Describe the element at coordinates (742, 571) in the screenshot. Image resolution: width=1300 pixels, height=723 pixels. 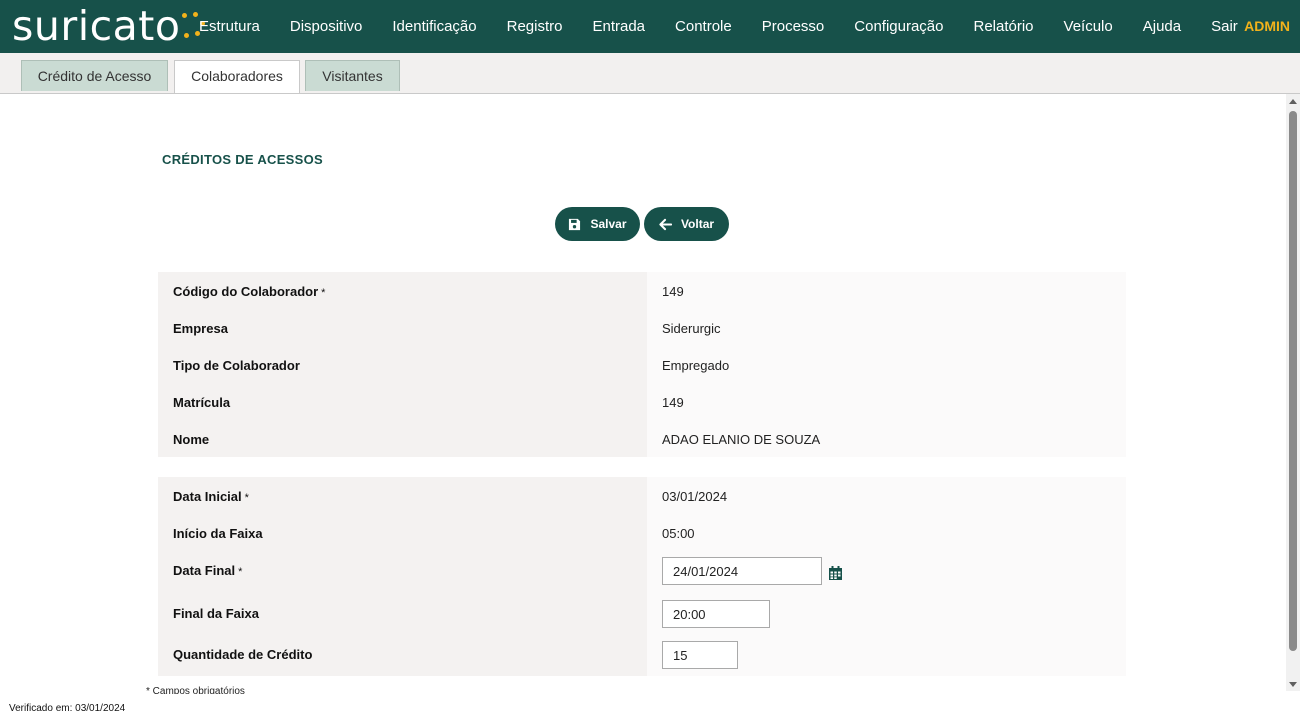
I see `data-final-input` at that location.